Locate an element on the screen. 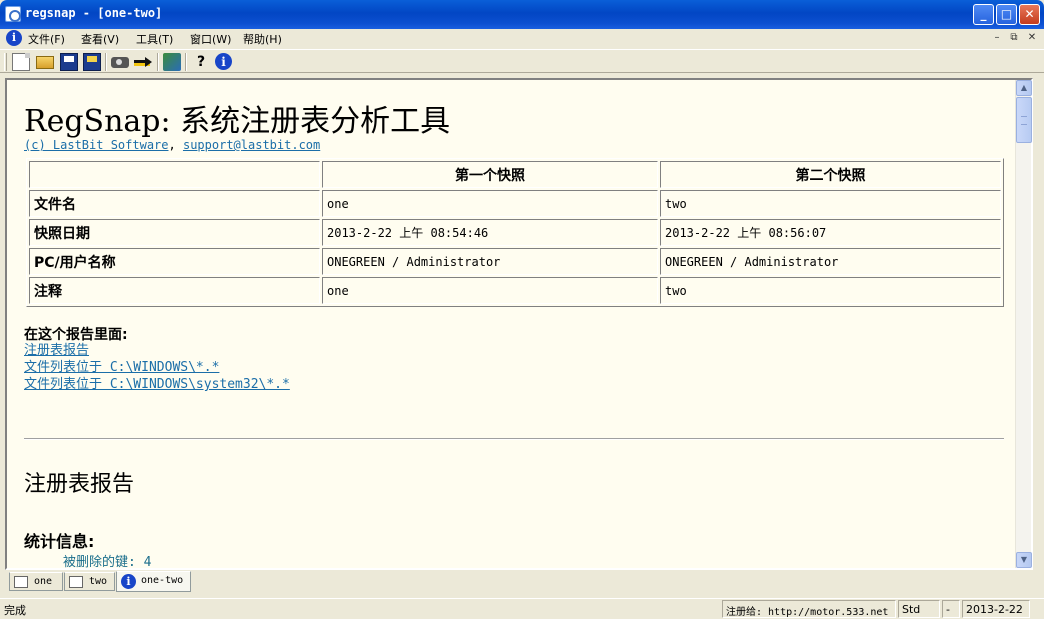  app-icon is located at coordinates (13, 14).